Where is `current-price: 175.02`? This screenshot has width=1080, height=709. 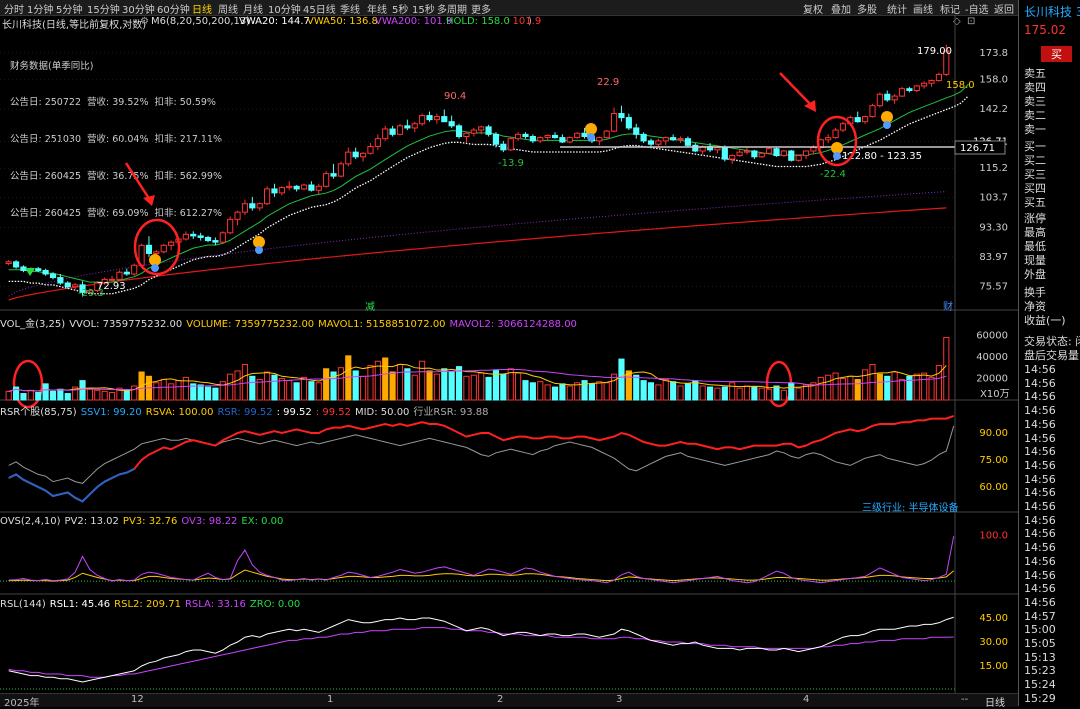 current-price: 175.02 is located at coordinates (1045, 30).